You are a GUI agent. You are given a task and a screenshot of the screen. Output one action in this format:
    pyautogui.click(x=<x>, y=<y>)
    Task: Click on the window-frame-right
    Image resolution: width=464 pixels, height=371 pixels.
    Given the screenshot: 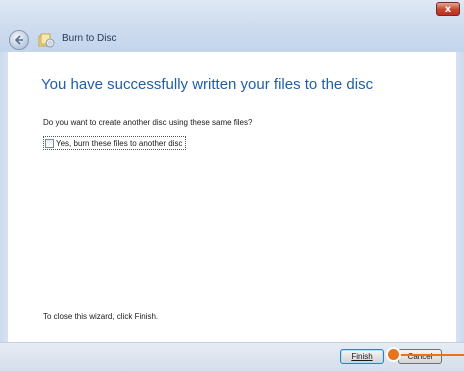 What is the action you would take?
    pyautogui.click(x=460, y=197)
    